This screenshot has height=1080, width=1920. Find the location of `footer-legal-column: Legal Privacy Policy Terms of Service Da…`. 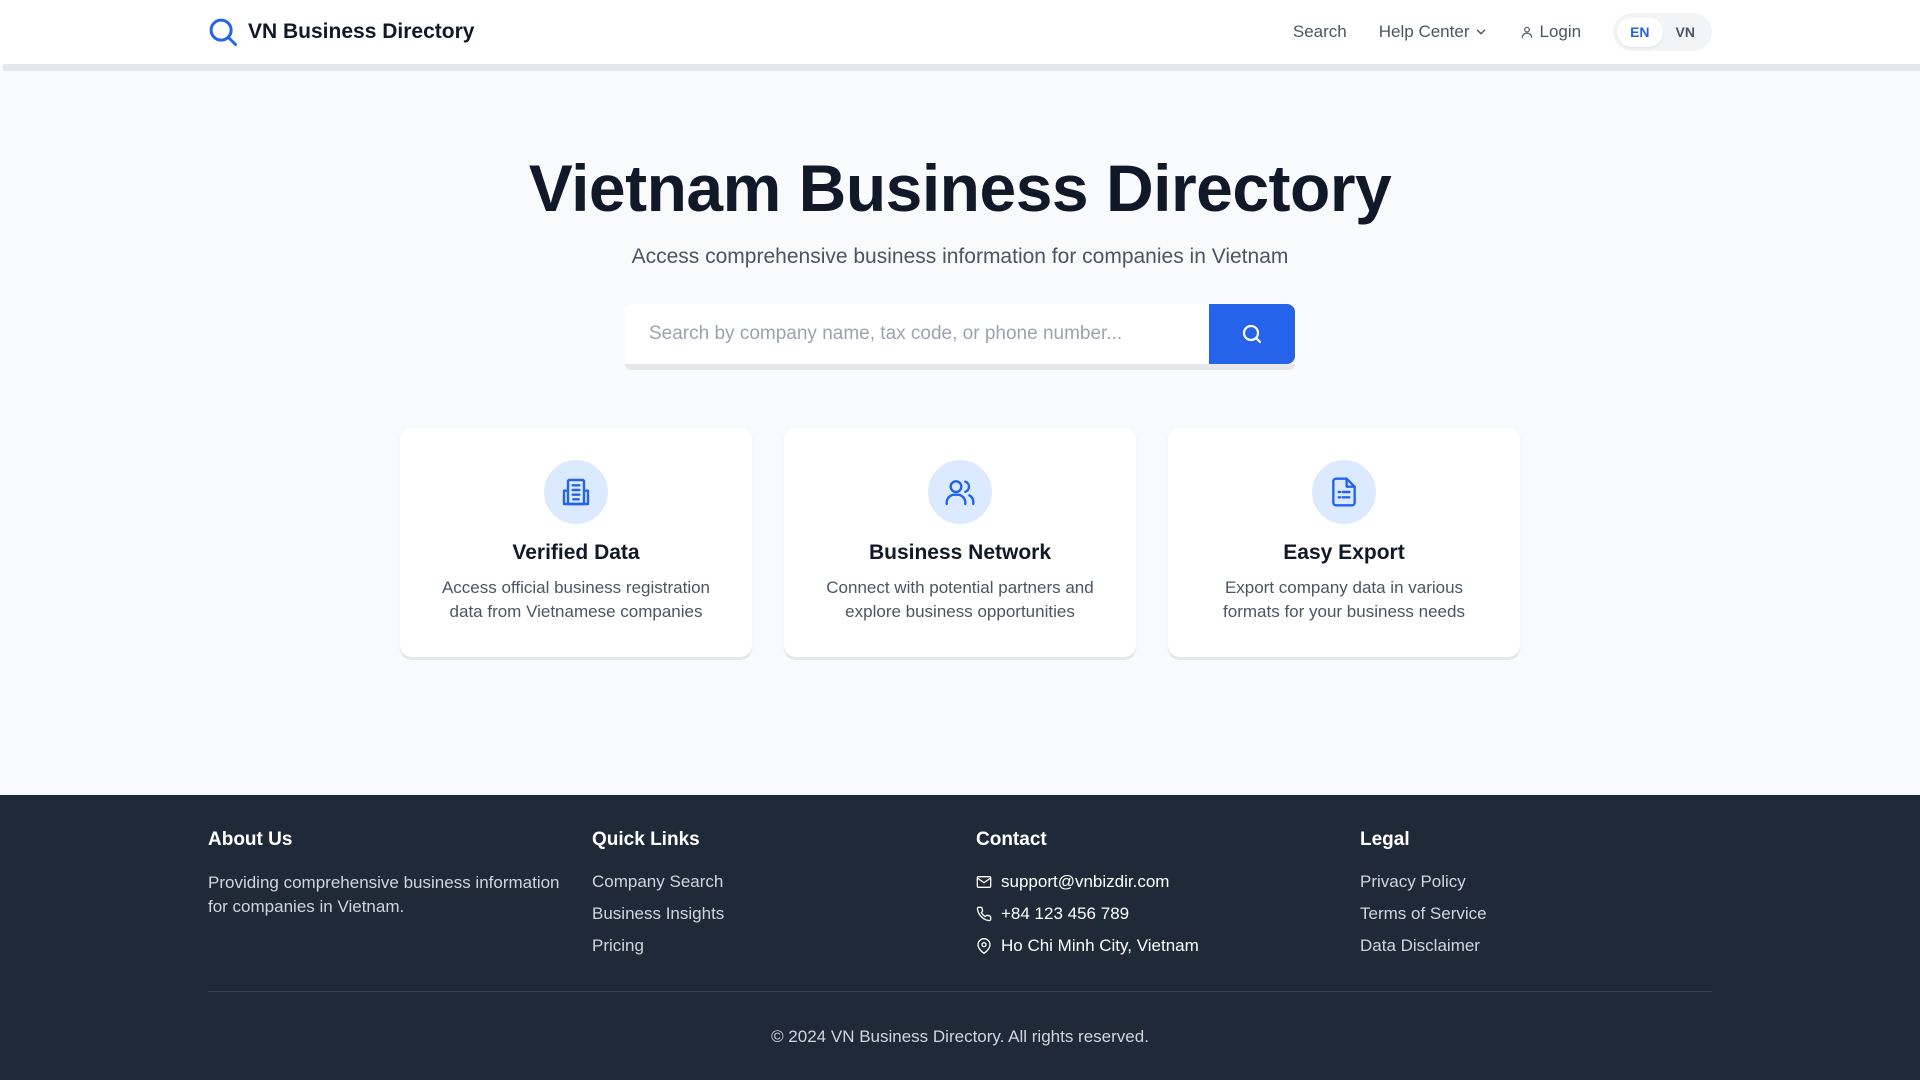

footer-legal-column: Legal Privacy Policy Terms of Service Da… is located at coordinates (1540, 898).